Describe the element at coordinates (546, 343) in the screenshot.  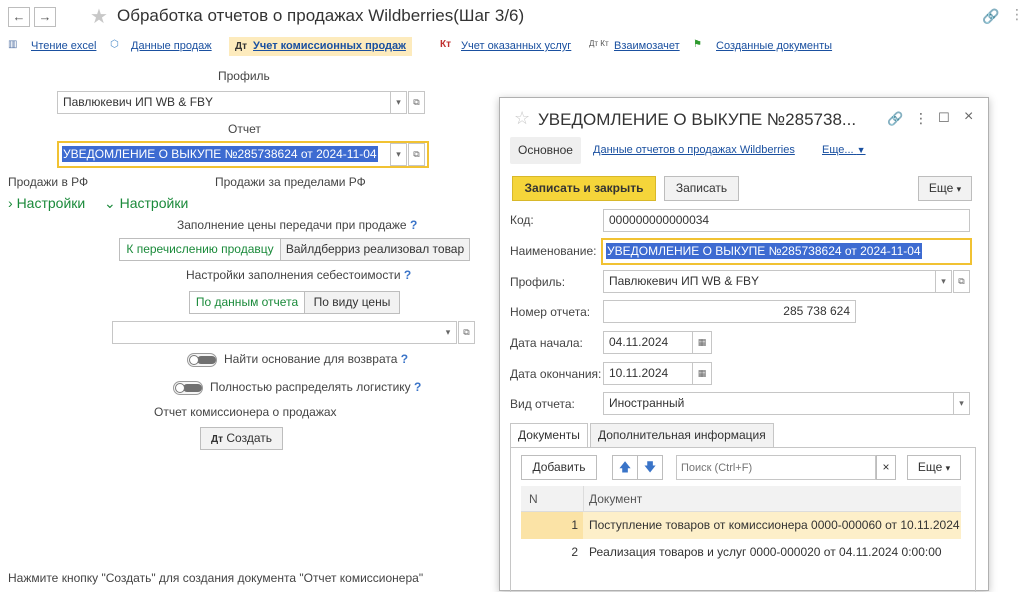
I see `start-date-label: Дата начала:` at that location.